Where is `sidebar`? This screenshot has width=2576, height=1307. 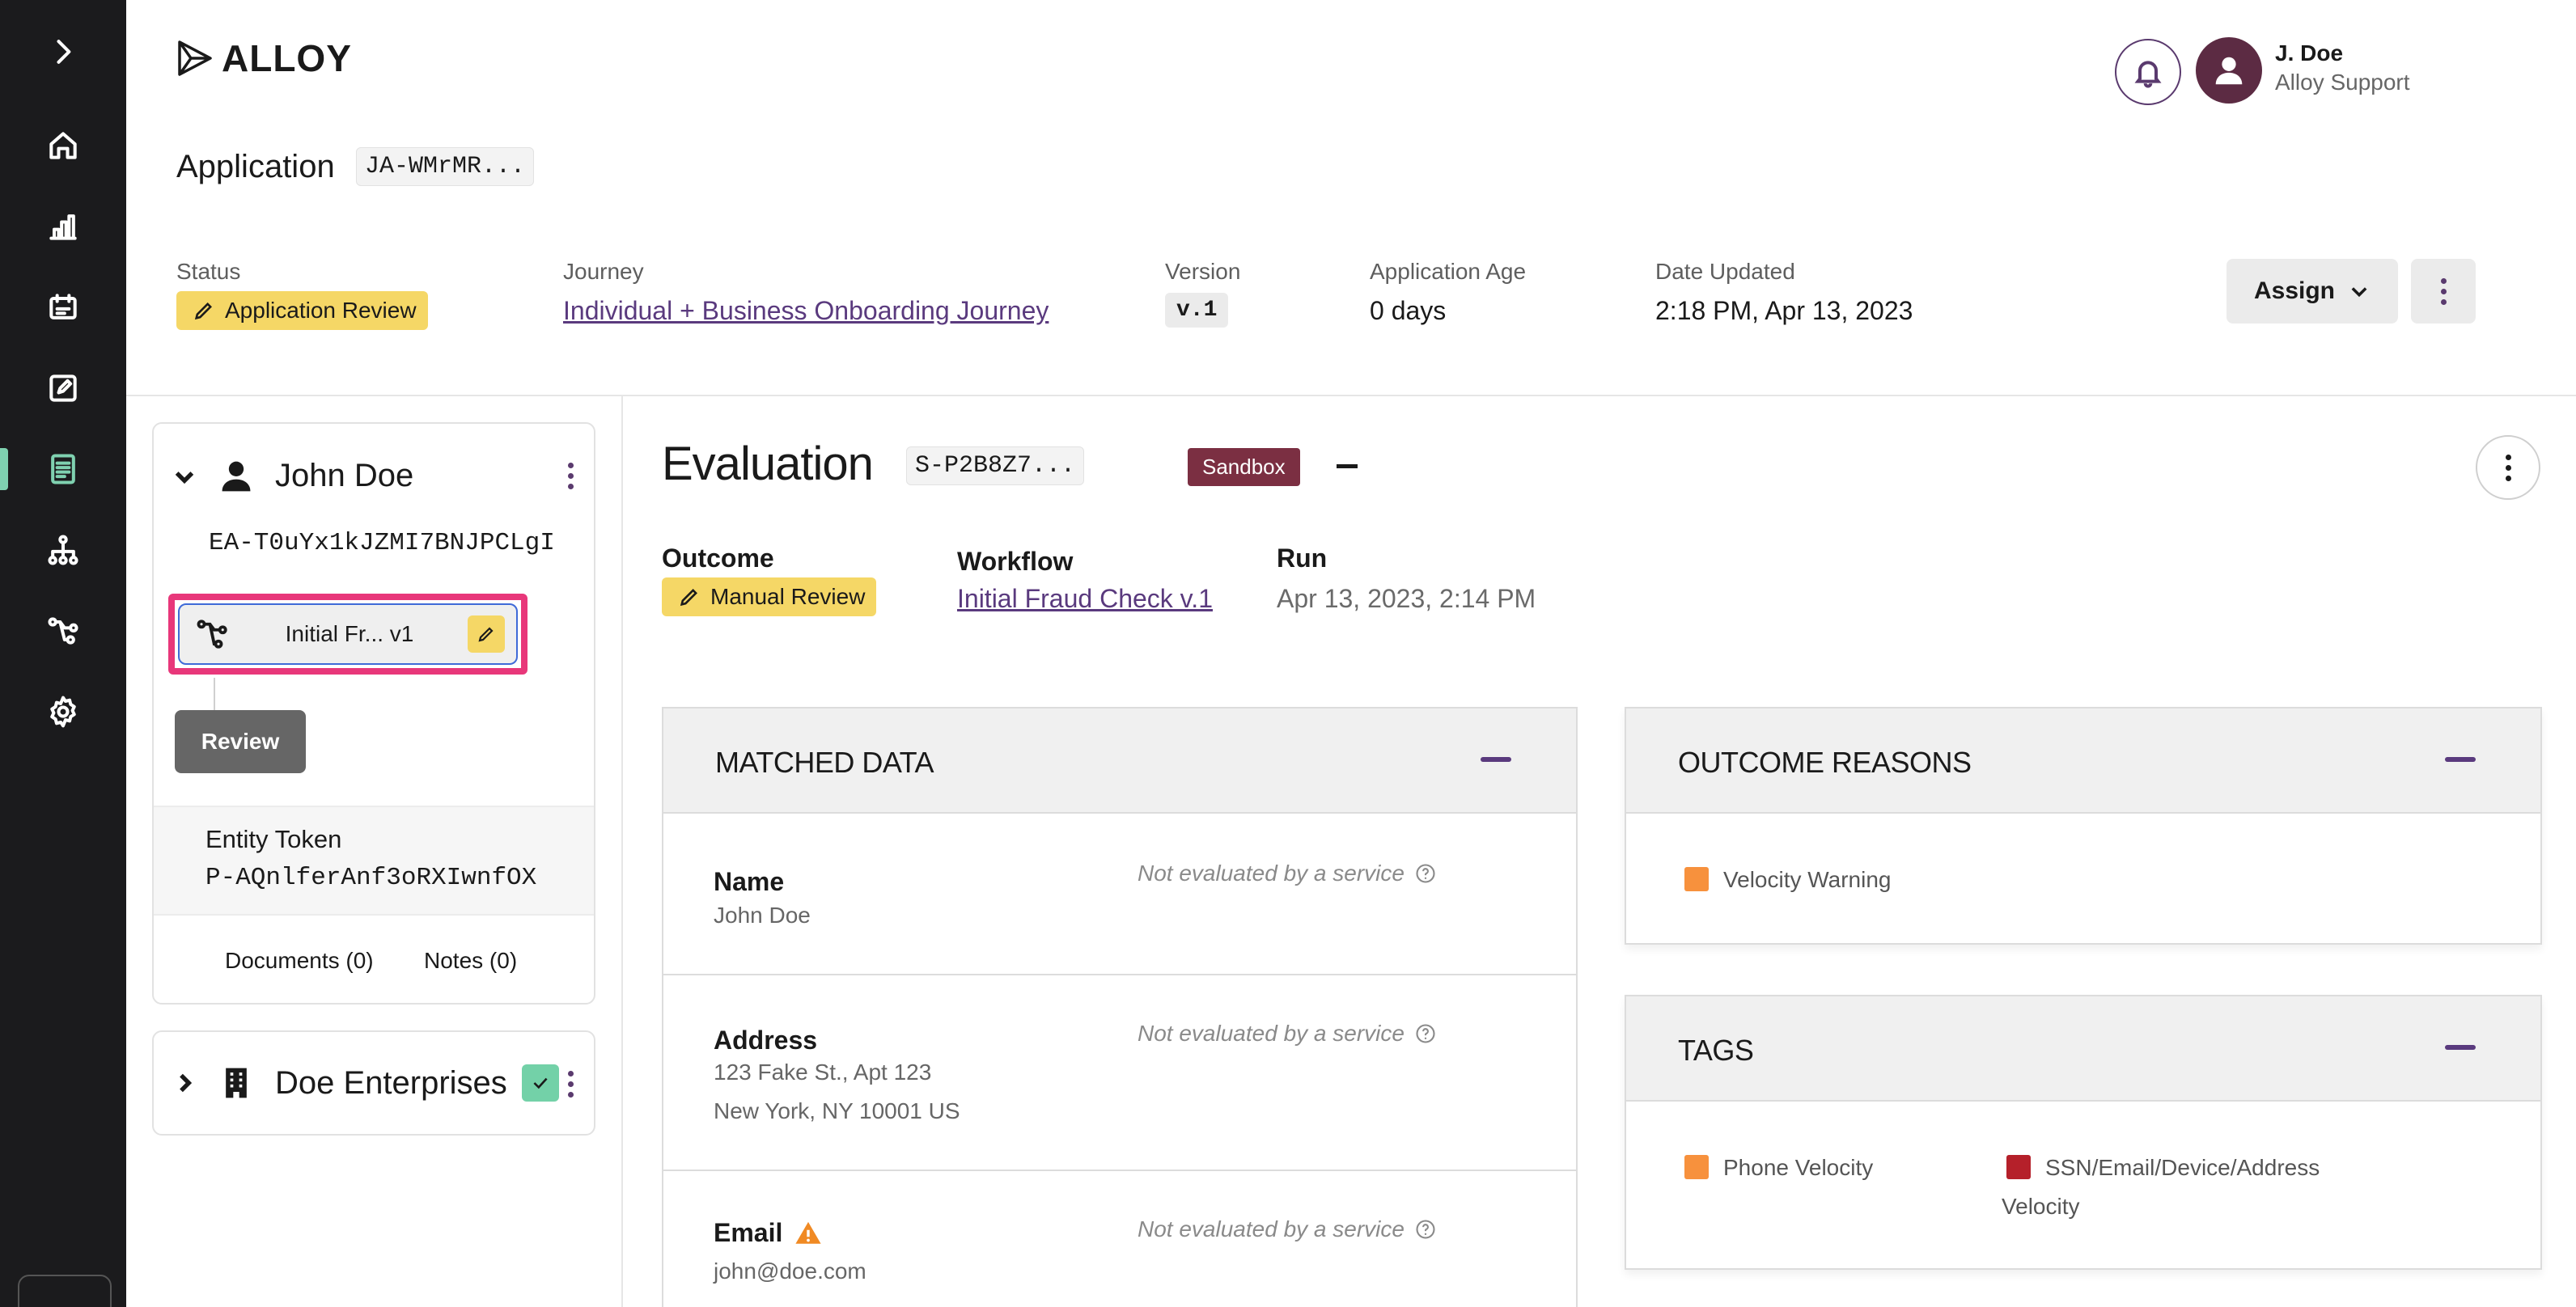
sidebar is located at coordinates (63, 653).